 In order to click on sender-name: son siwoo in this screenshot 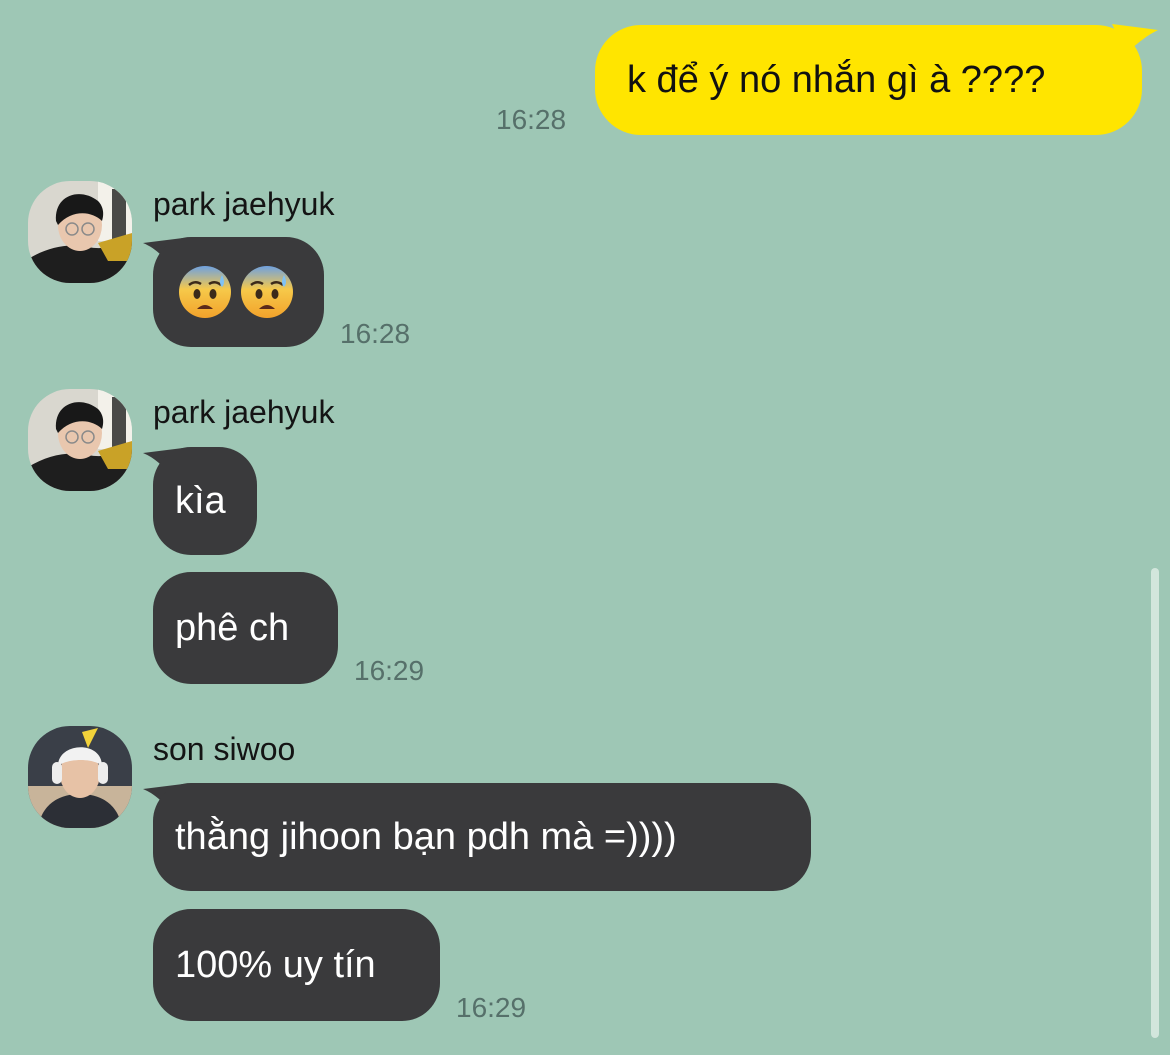, I will do `click(224, 749)`.